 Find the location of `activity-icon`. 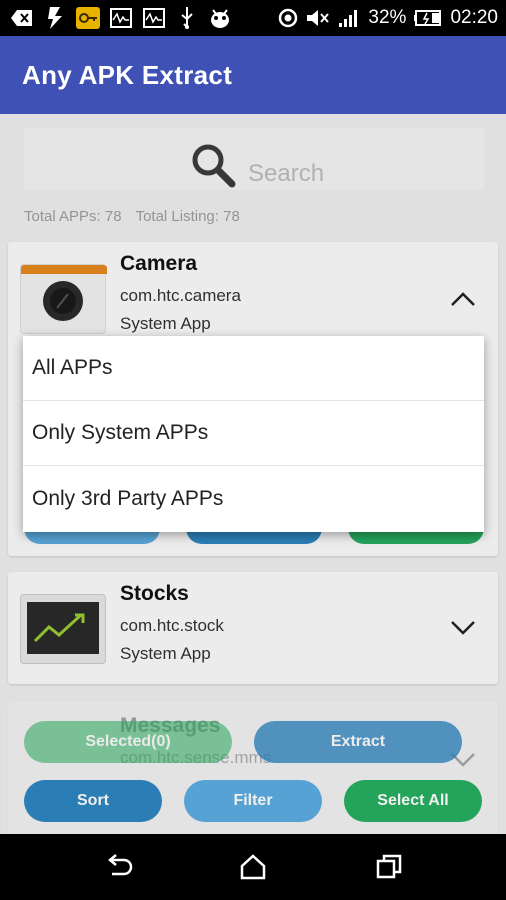

activity-icon is located at coordinates (121, 18).